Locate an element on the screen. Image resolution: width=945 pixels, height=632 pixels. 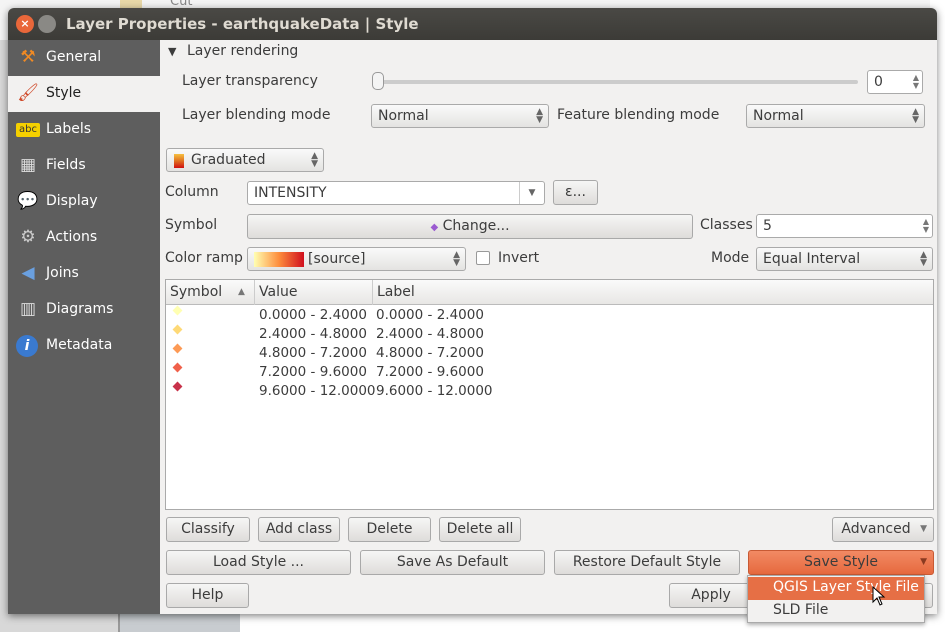
renderer-type-combo: Graduated ▲ ▼ is located at coordinates (245, 160).